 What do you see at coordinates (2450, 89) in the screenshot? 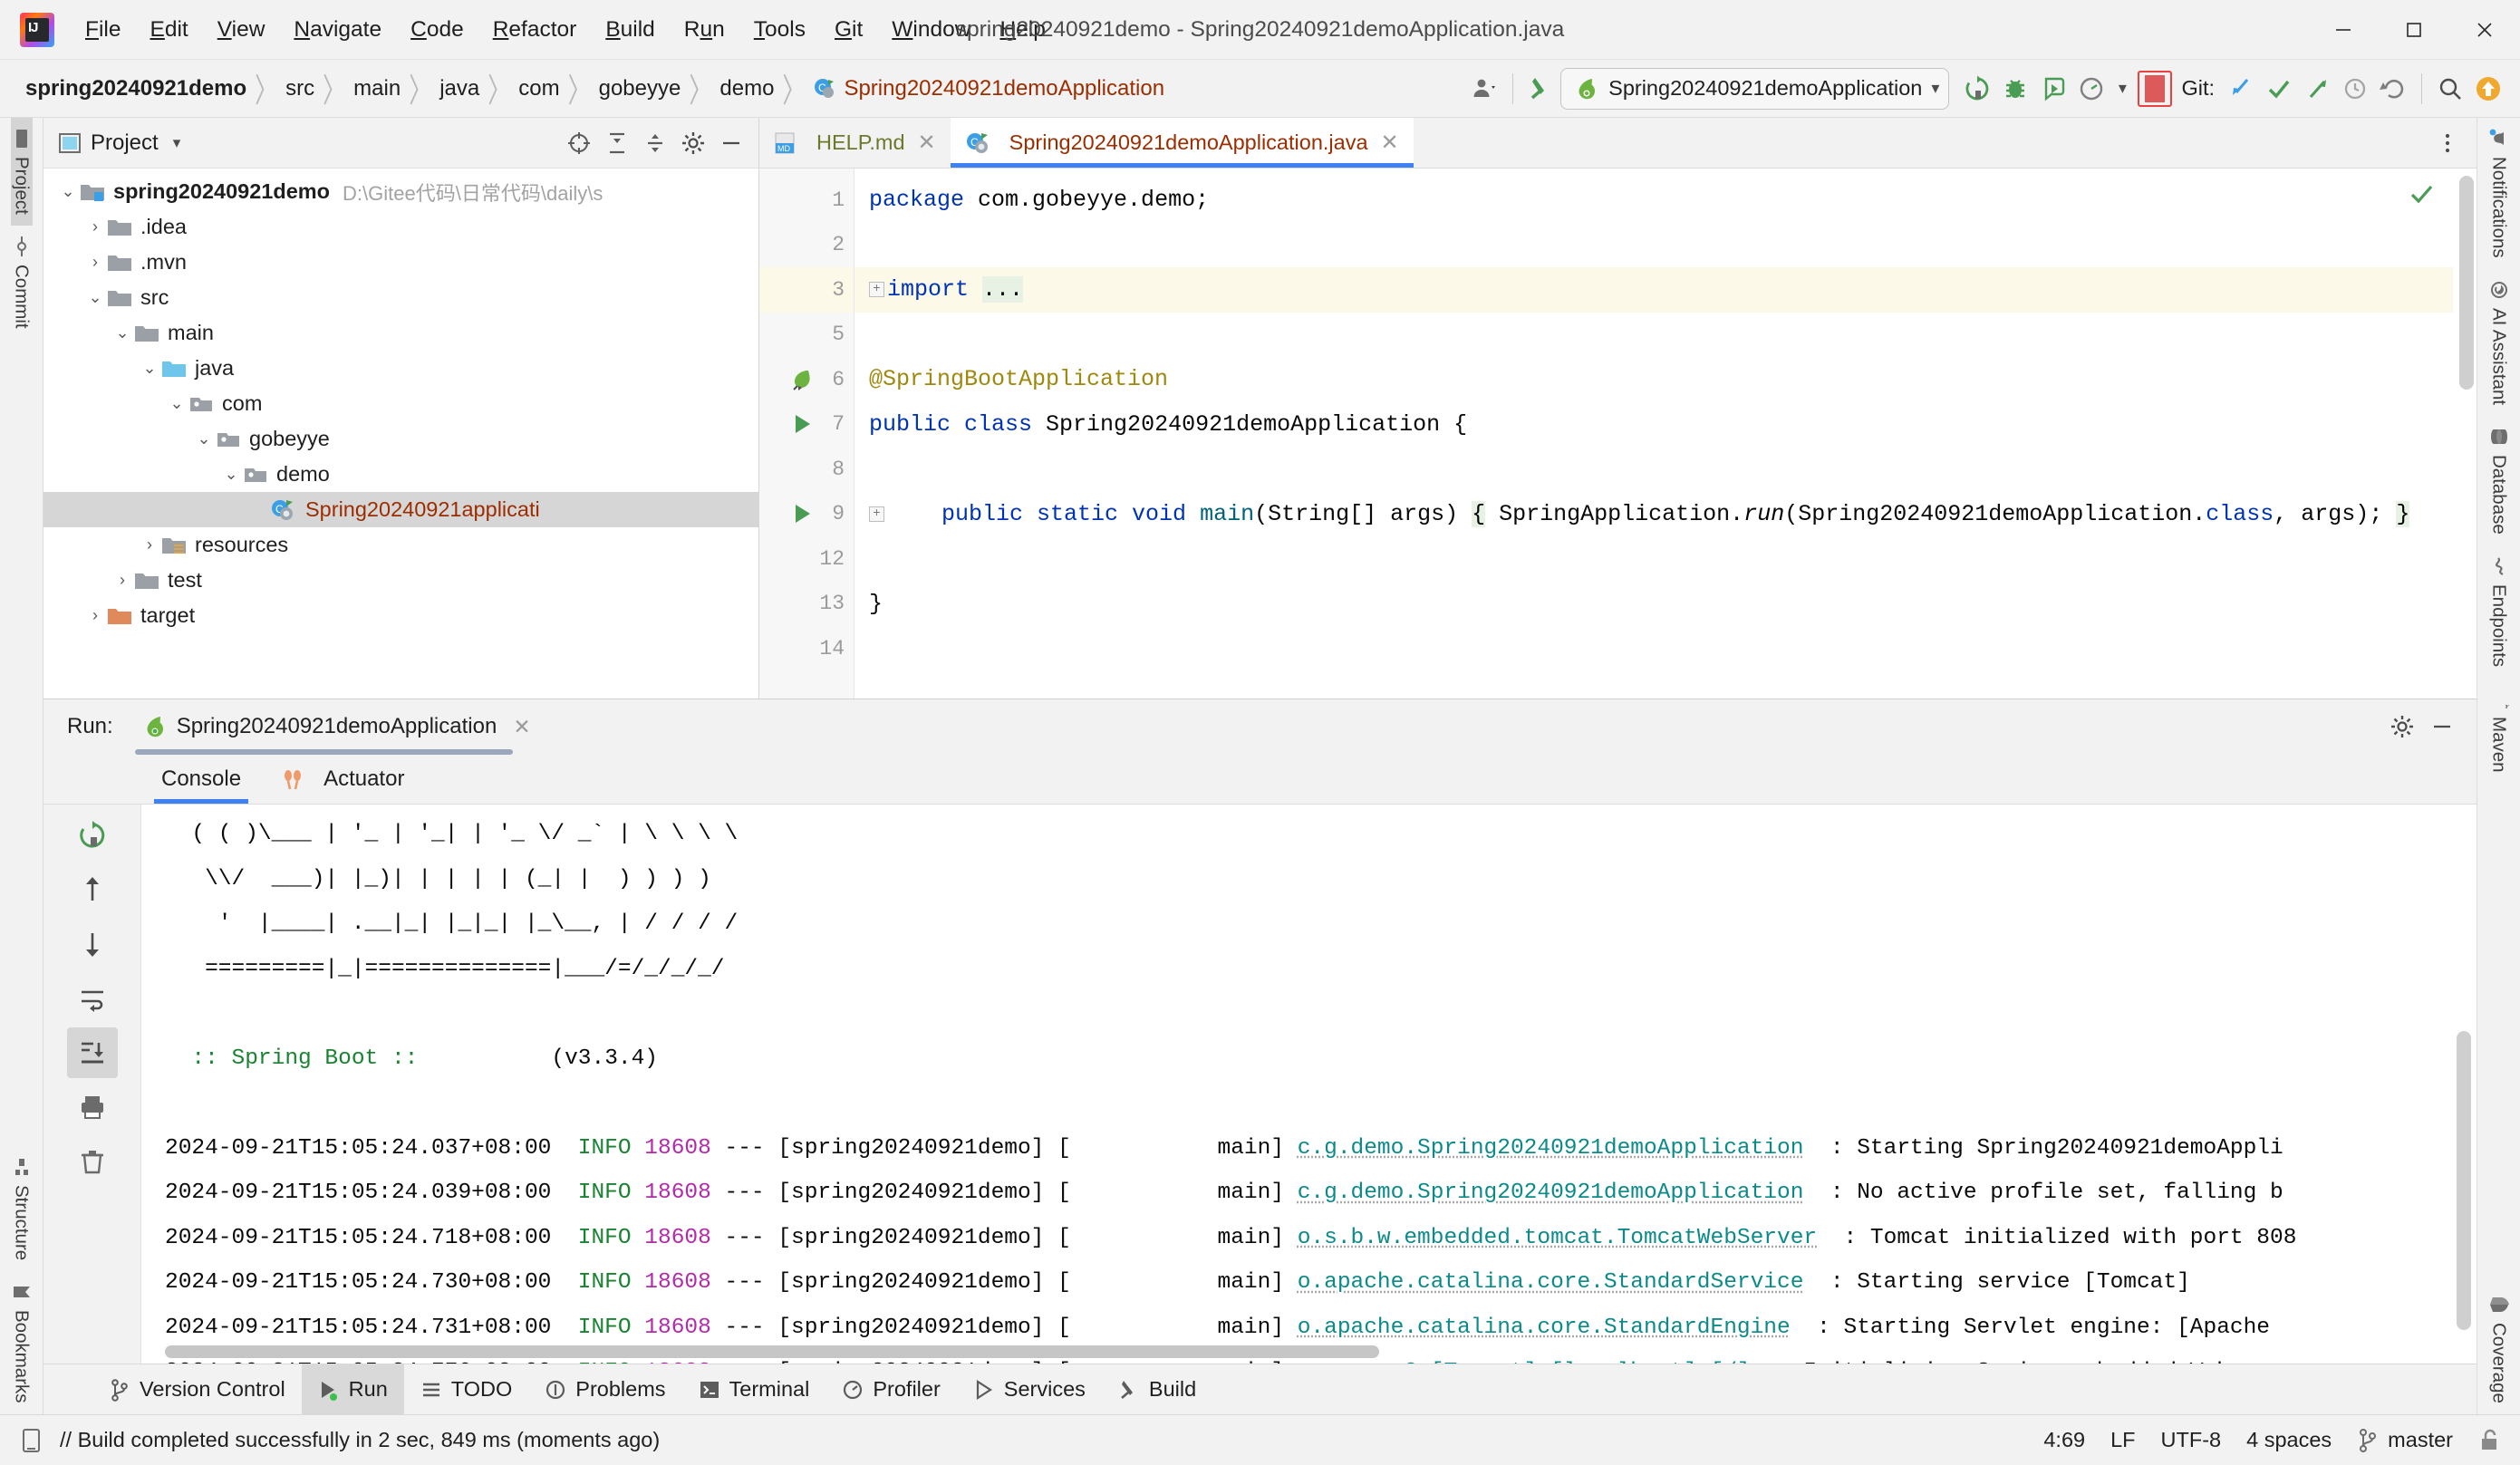
I see `search-everywhere-icon` at bounding box center [2450, 89].